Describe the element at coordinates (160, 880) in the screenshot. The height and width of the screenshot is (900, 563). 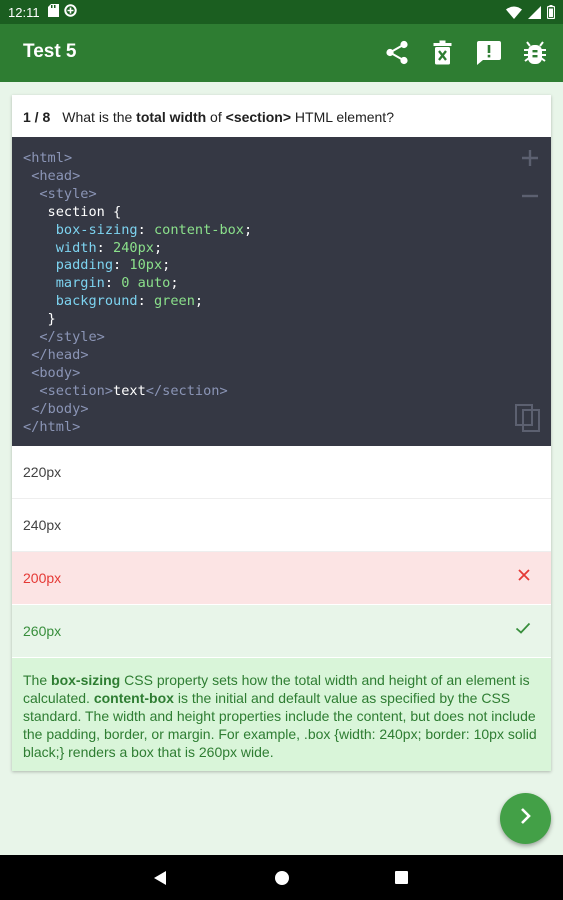
I see `back-icon` at that location.